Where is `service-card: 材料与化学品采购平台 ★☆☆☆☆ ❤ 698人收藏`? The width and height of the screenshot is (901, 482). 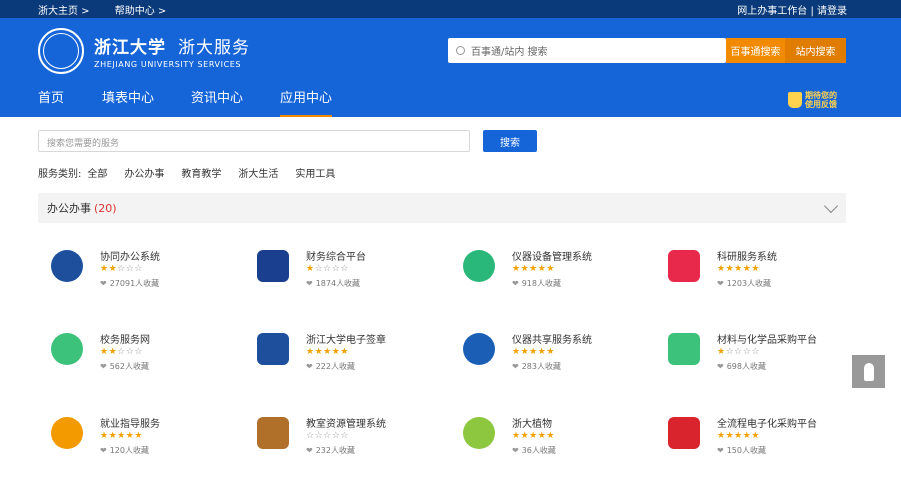
service-card: 材料与化学品采购平台 ★☆☆☆☆ ❤ 698人收藏 is located at coordinates (766, 361).